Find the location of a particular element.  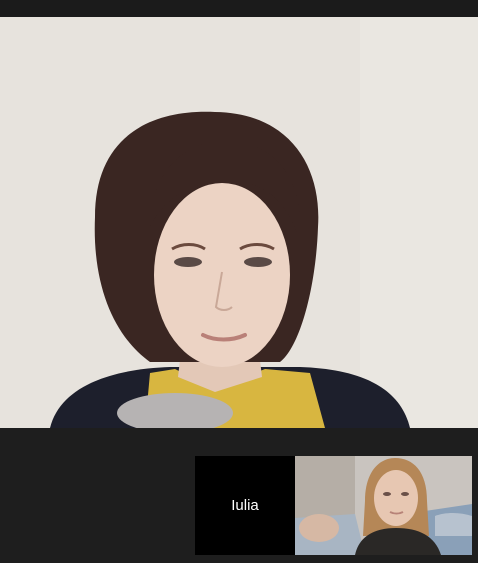

top-bar is located at coordinates (239, 8).